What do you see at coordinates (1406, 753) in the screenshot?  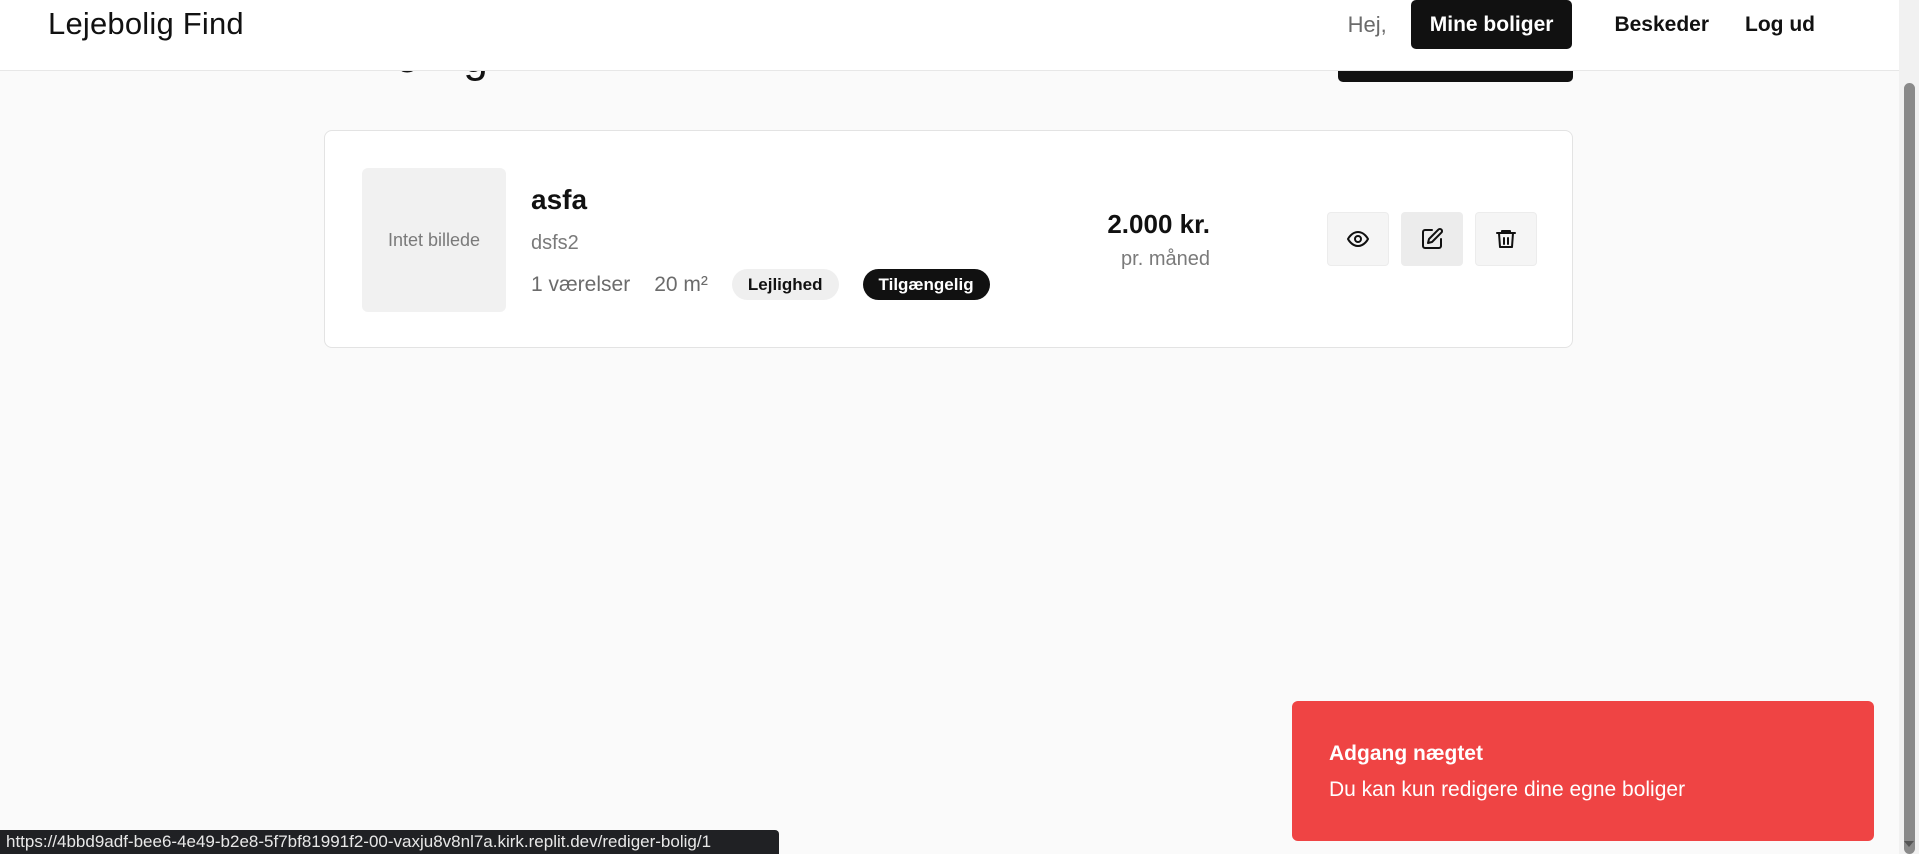 I see `toast-title: Adgang nægtet` at bounding box center [1406, 753].